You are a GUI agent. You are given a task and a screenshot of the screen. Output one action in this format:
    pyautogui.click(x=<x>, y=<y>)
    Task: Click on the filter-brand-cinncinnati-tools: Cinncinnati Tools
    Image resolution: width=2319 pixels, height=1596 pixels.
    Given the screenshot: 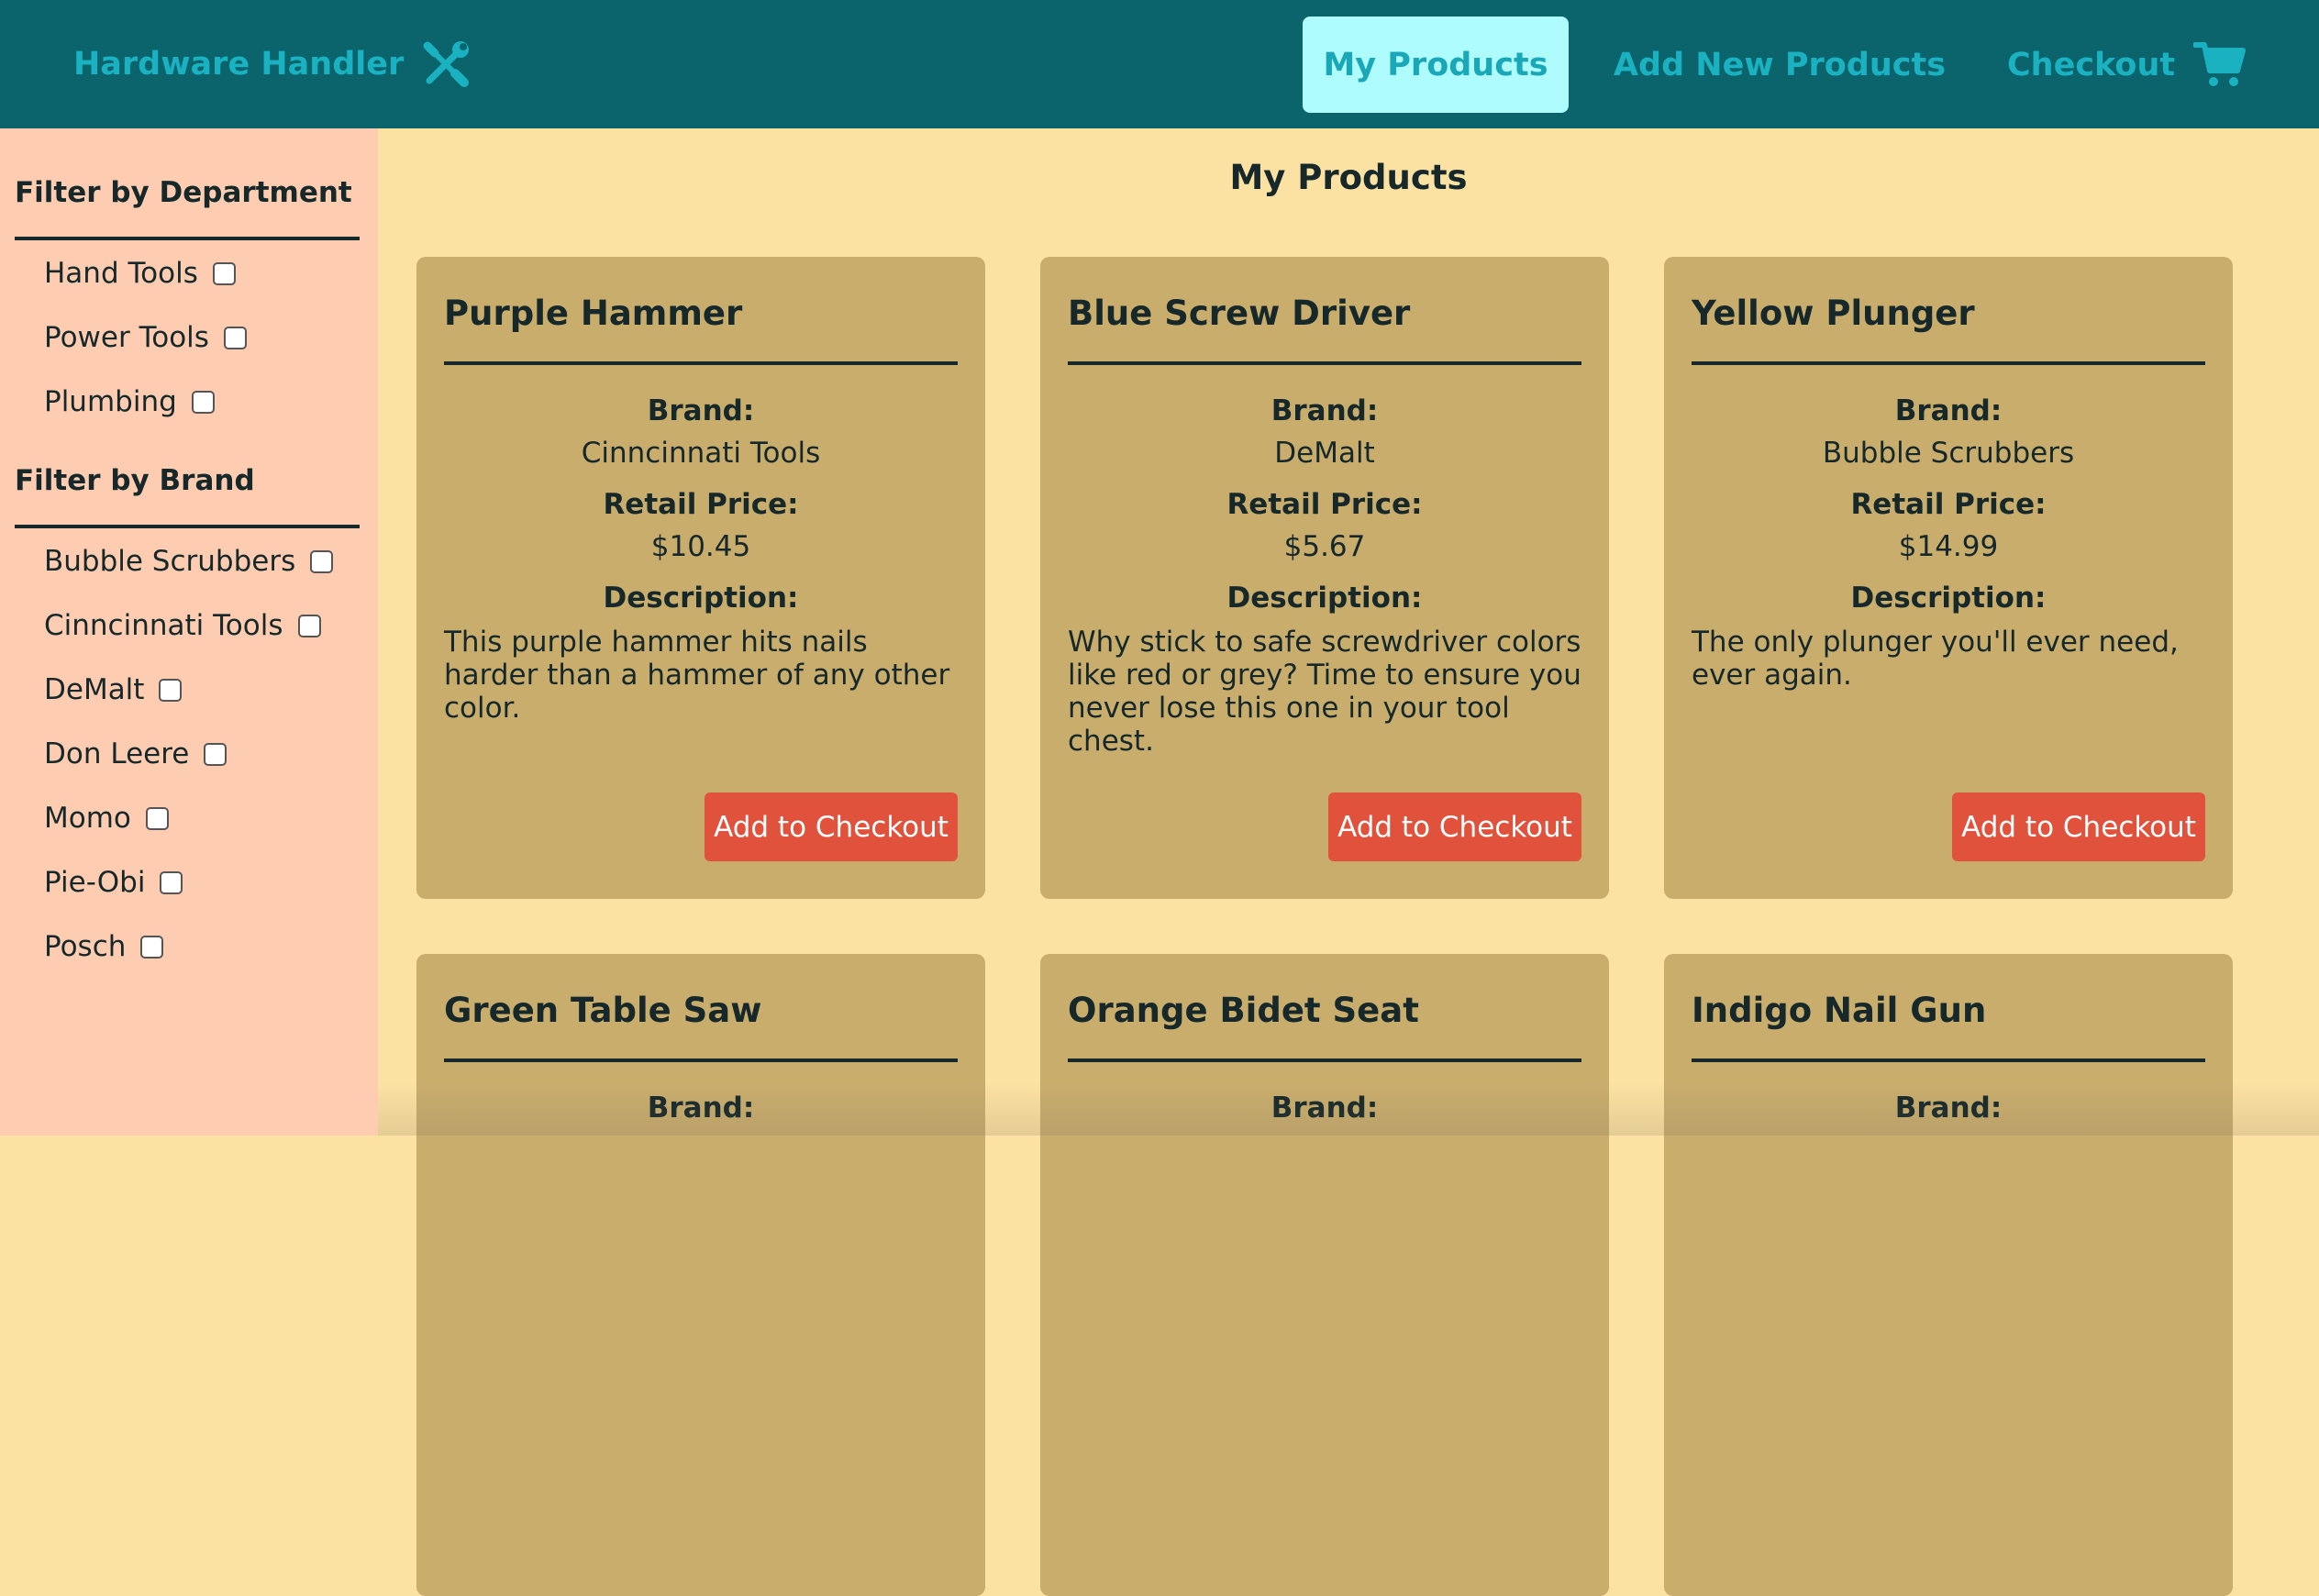 What is the action you would take?
    pyautogui.click(x=182, y=625)
    